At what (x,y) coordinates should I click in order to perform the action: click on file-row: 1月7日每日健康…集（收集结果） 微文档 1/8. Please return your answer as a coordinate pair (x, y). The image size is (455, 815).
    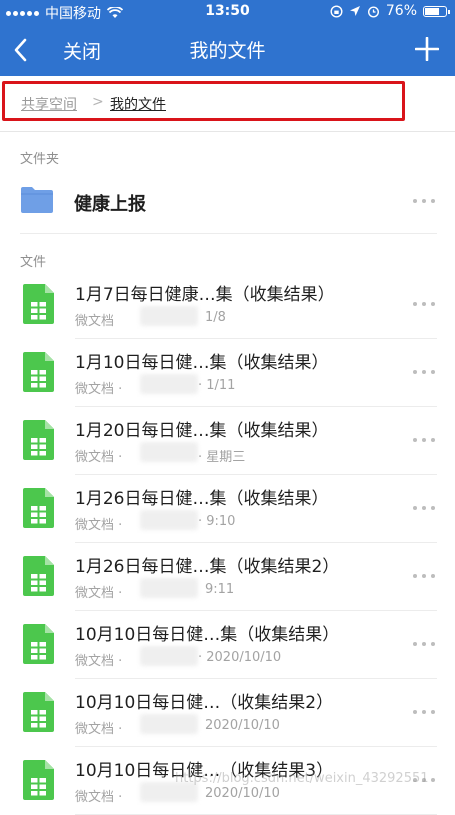
    Looking at the image, I should click on (227, 305).